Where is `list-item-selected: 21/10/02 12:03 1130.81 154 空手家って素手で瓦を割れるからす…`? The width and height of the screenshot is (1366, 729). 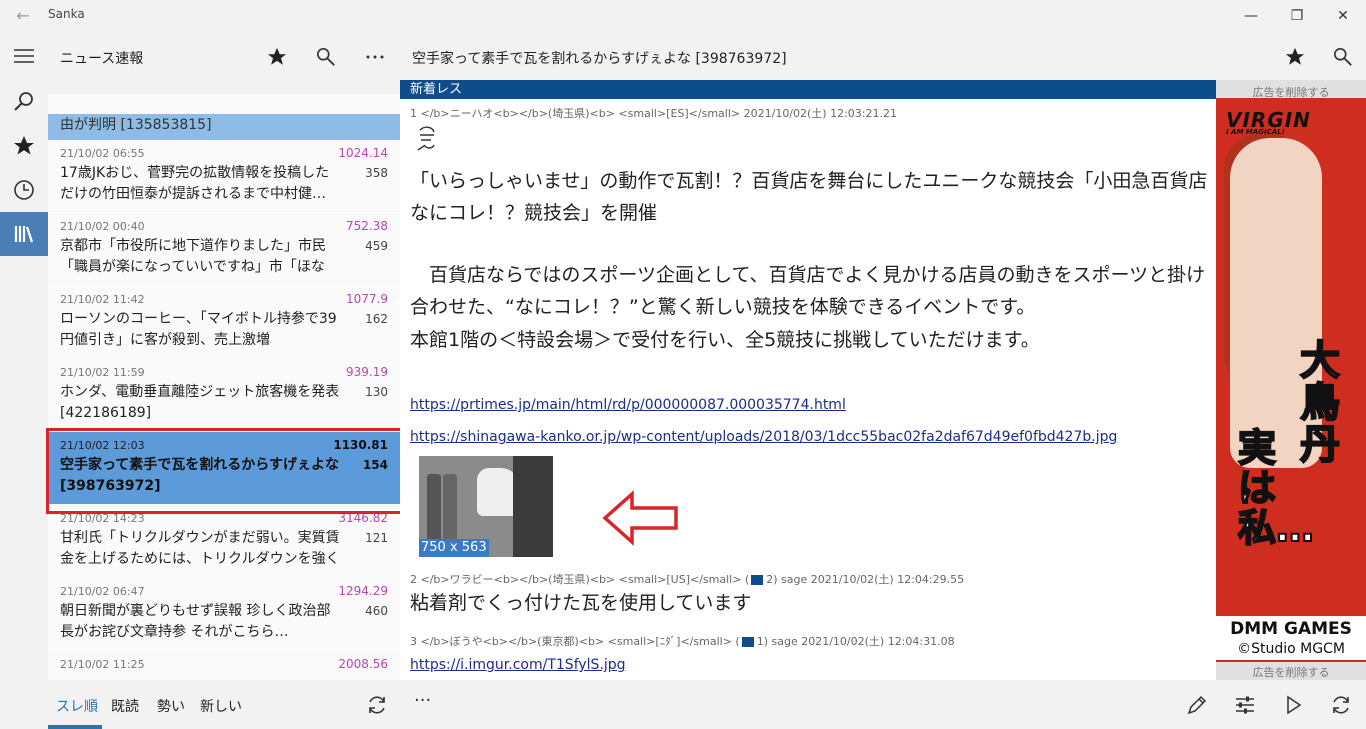 list-item-selected: 21/10/02 12:03 1130.81 154 空手家って素手で瓦を割れるからす… is located at coordinates (224, 468).